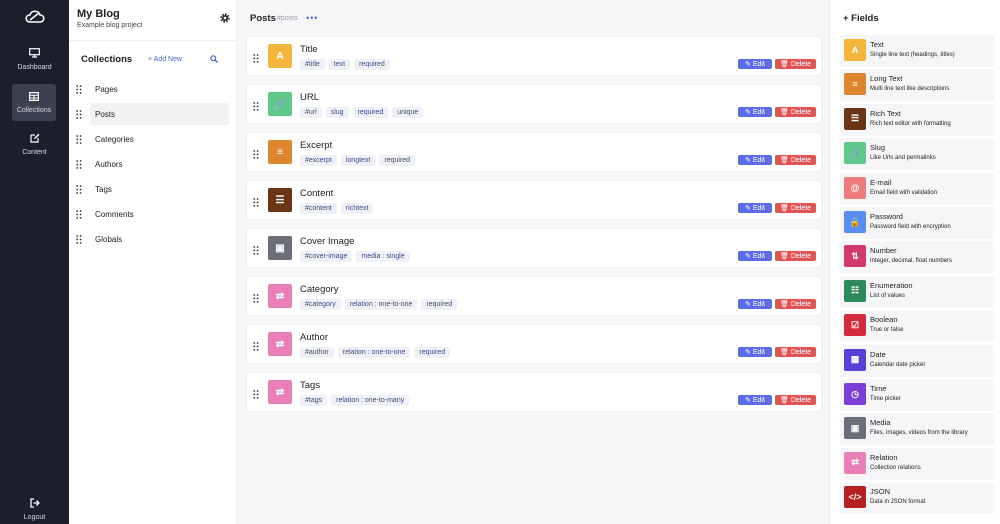 Image resolution: width=1000 pixels, height=524 pixels. I want to click on field-type-name: Slug, so click(878, 148).